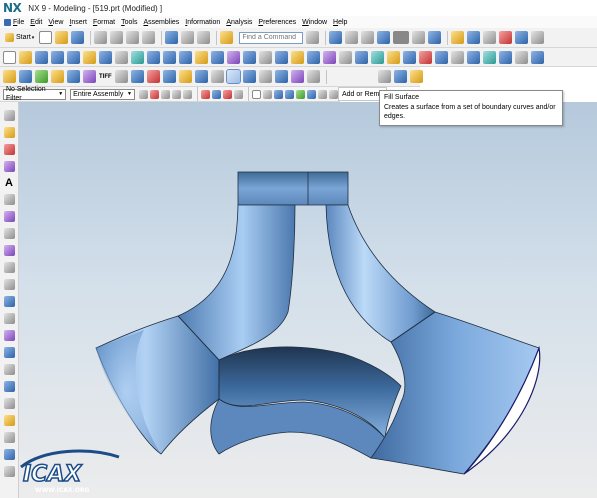 The height and width of the screenshot is (498, 597). Describe the element at coordinates (9, 76) in the screenshot. I see `light-icon` at that location.